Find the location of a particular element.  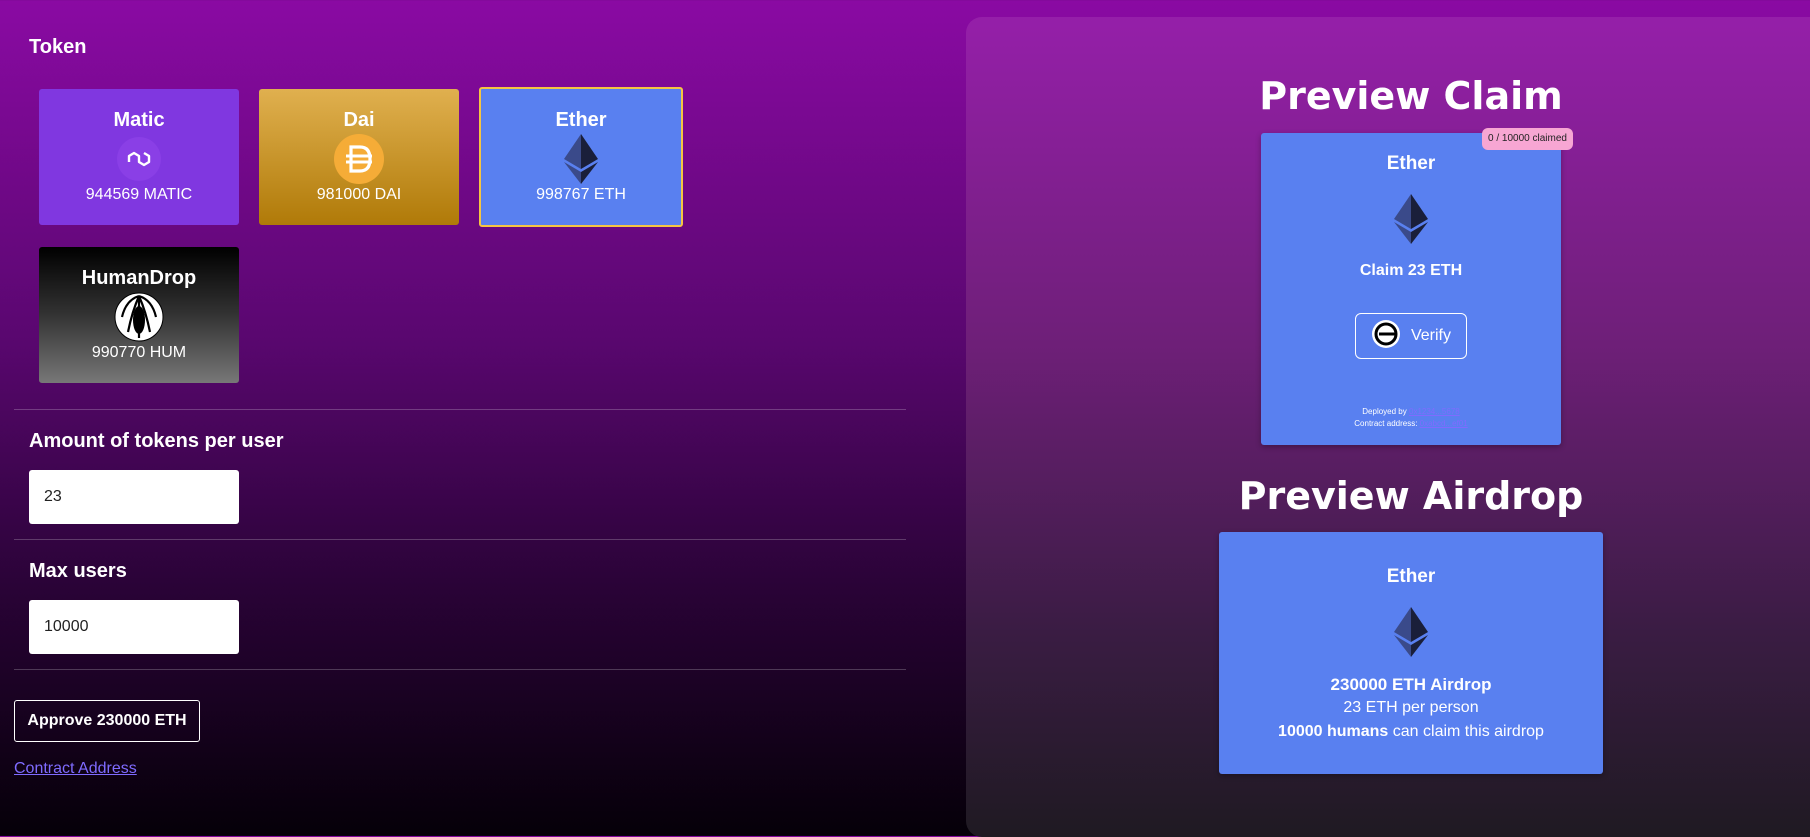

contract-address-line: Contract address: 0xabcd...ef01 is located at coordinates (1411, 423).